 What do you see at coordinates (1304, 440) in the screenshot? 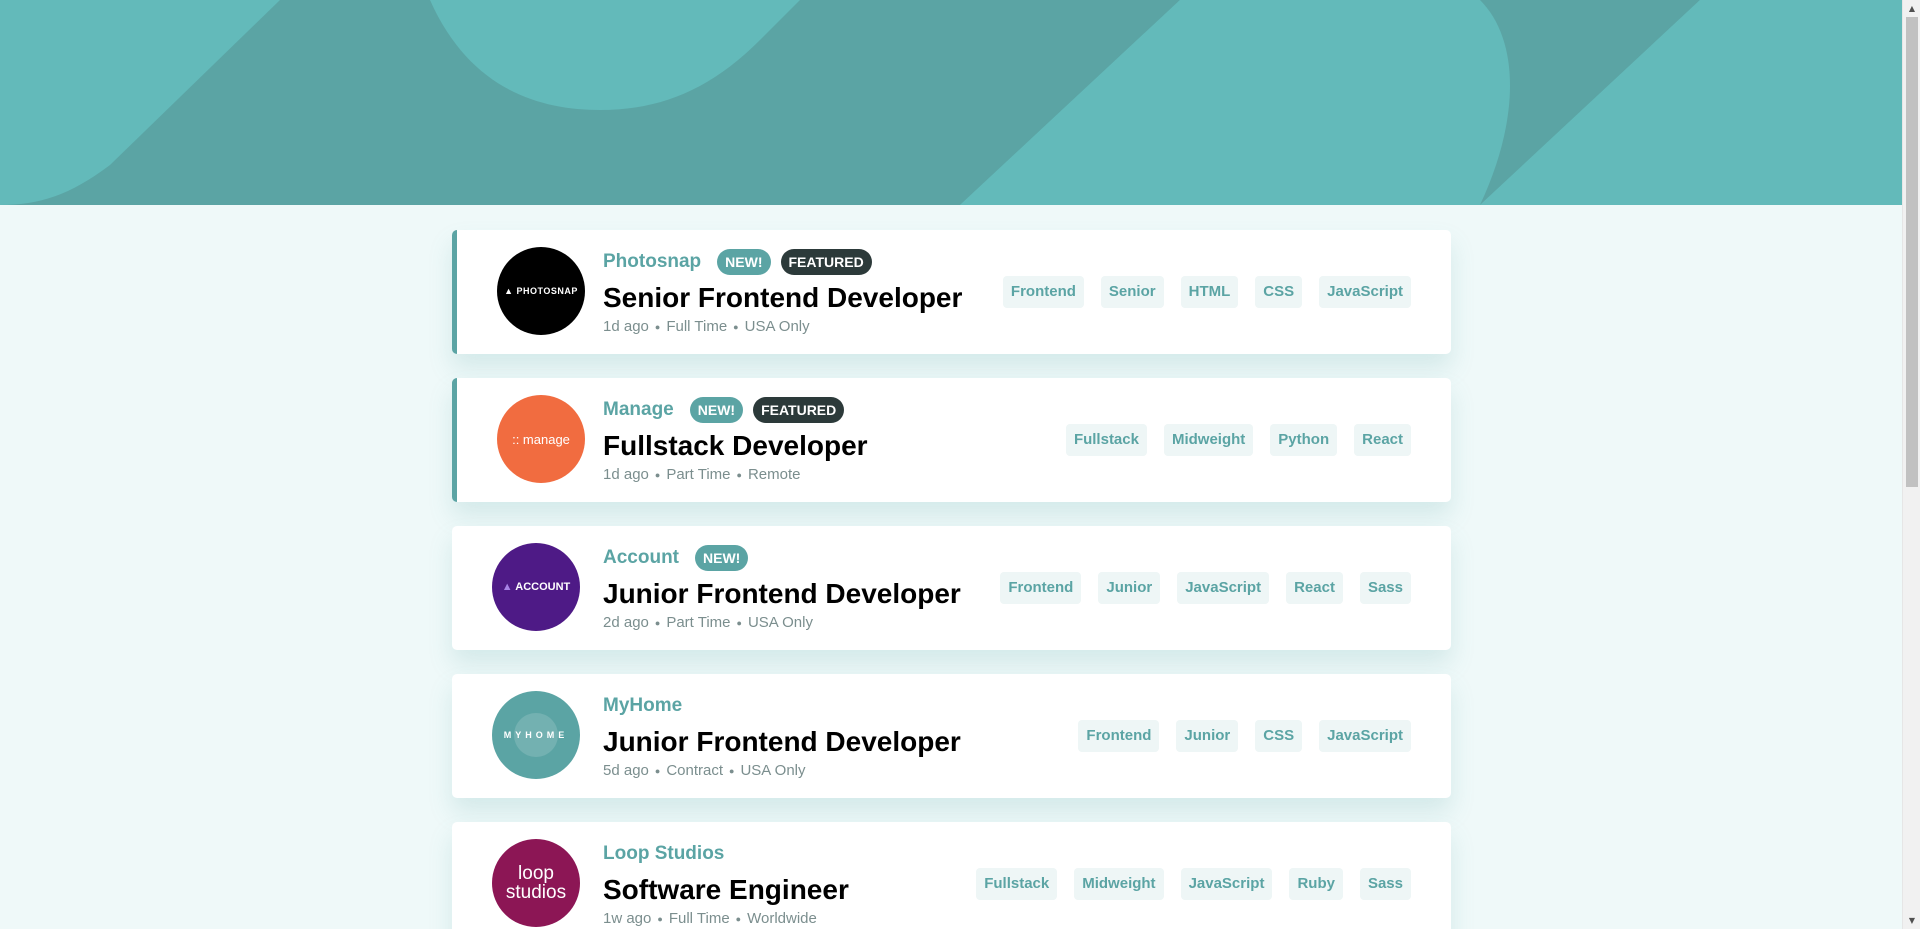
I see `filter-tag: Python` at bounding box center [1304, 440].